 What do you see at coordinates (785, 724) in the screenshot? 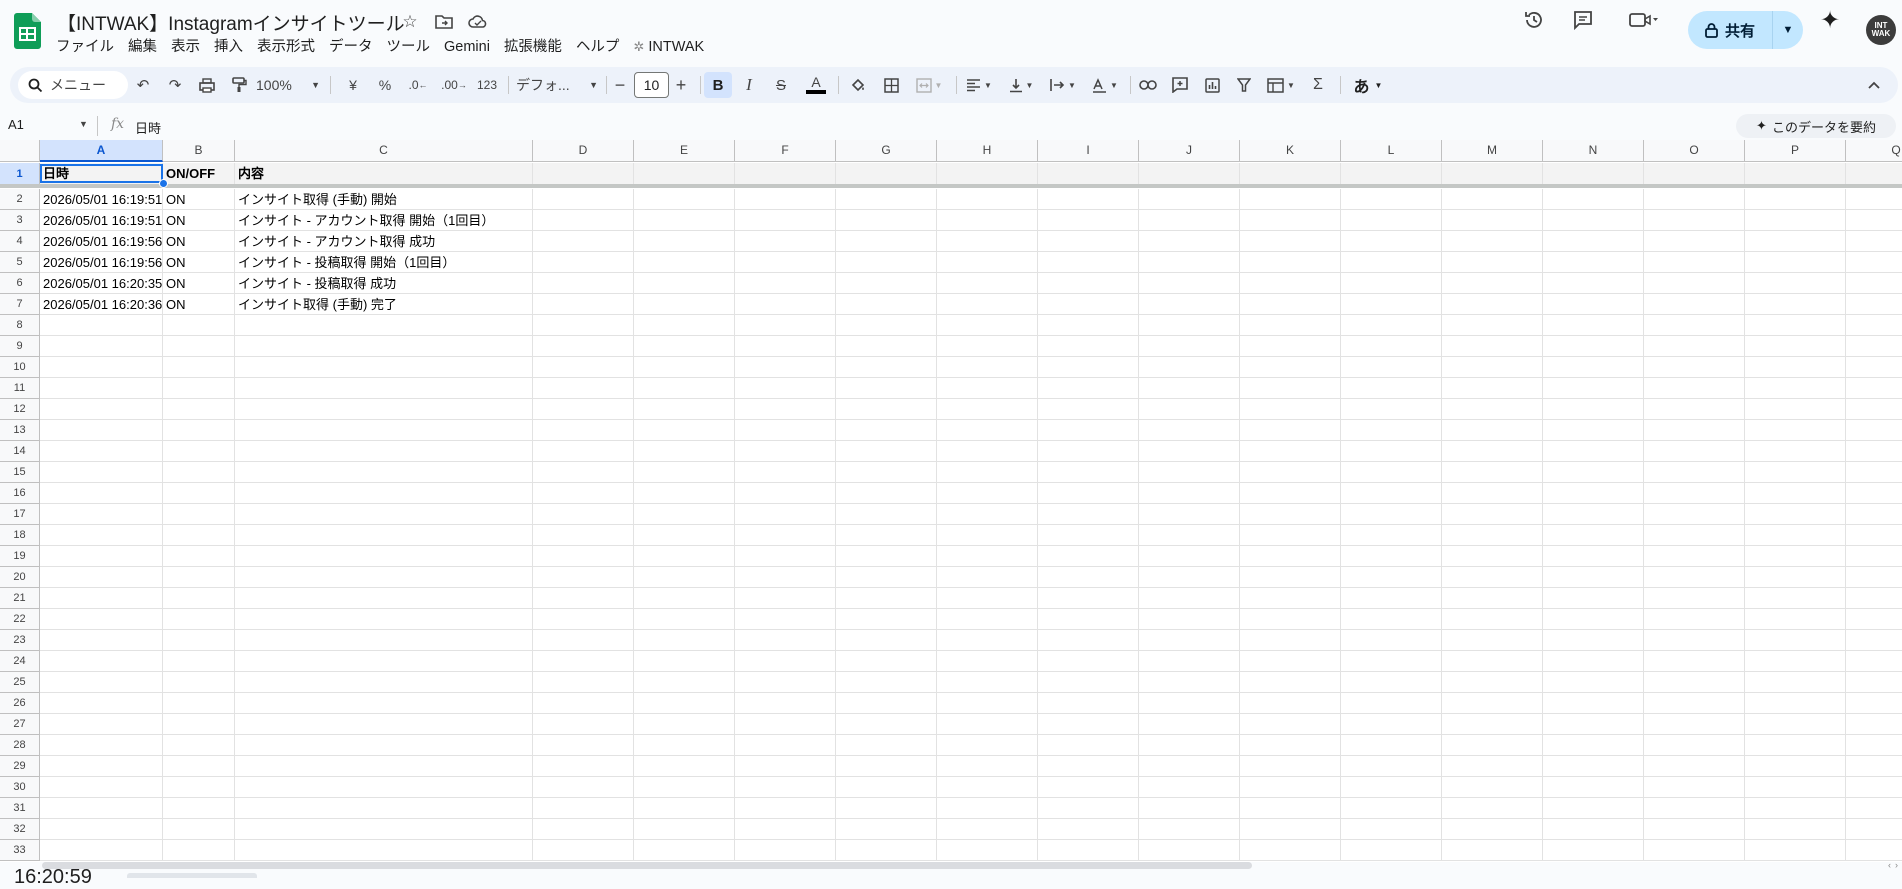
I see `cell-f27` at bounding box center [785, 724].